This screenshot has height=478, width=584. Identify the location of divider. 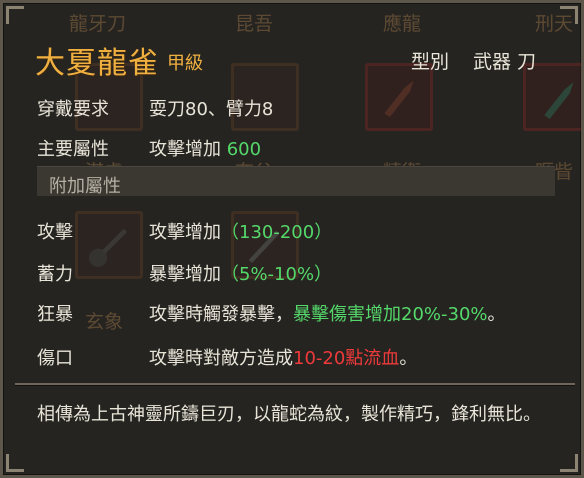
(295, 384).